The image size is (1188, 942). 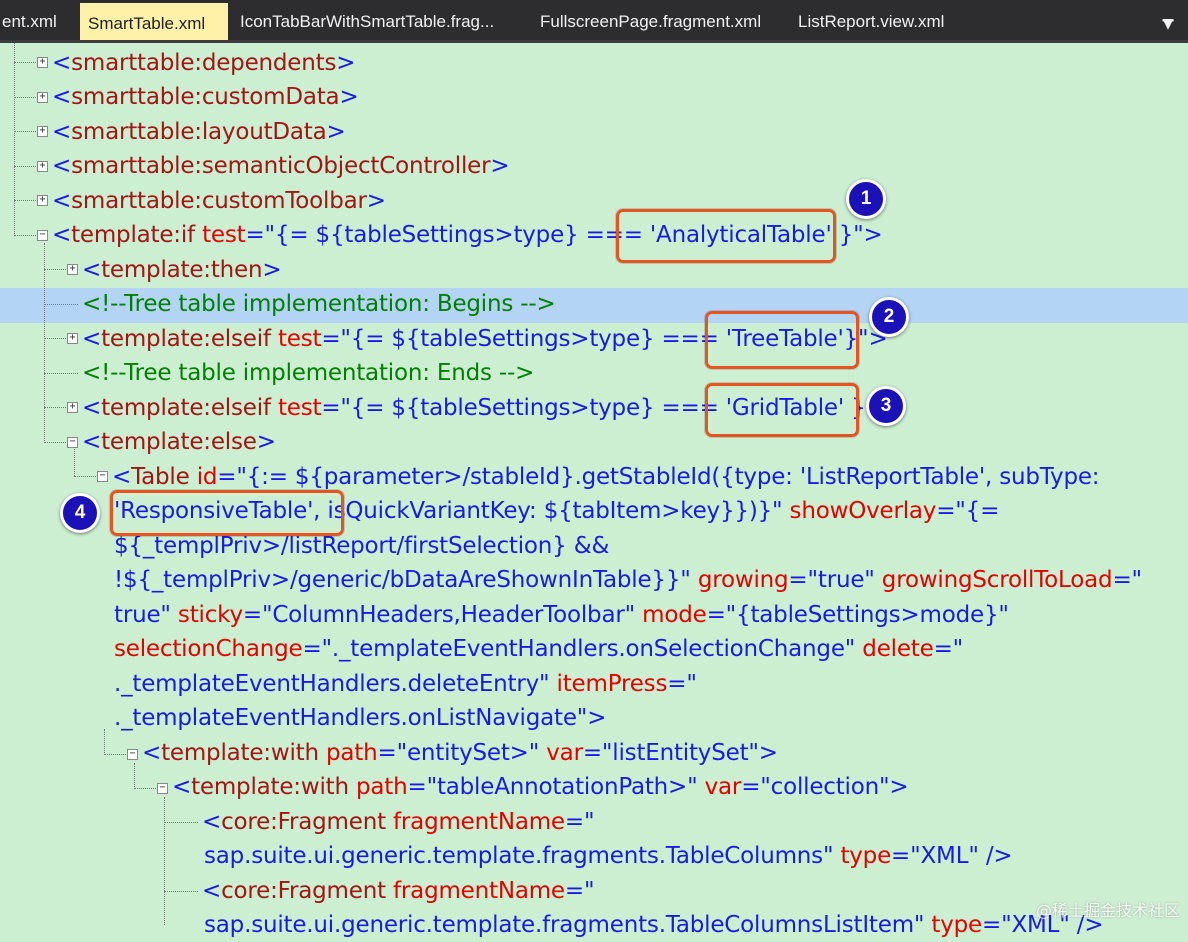 I want to click on xml-element: template:then, so click(x=182, y=270).